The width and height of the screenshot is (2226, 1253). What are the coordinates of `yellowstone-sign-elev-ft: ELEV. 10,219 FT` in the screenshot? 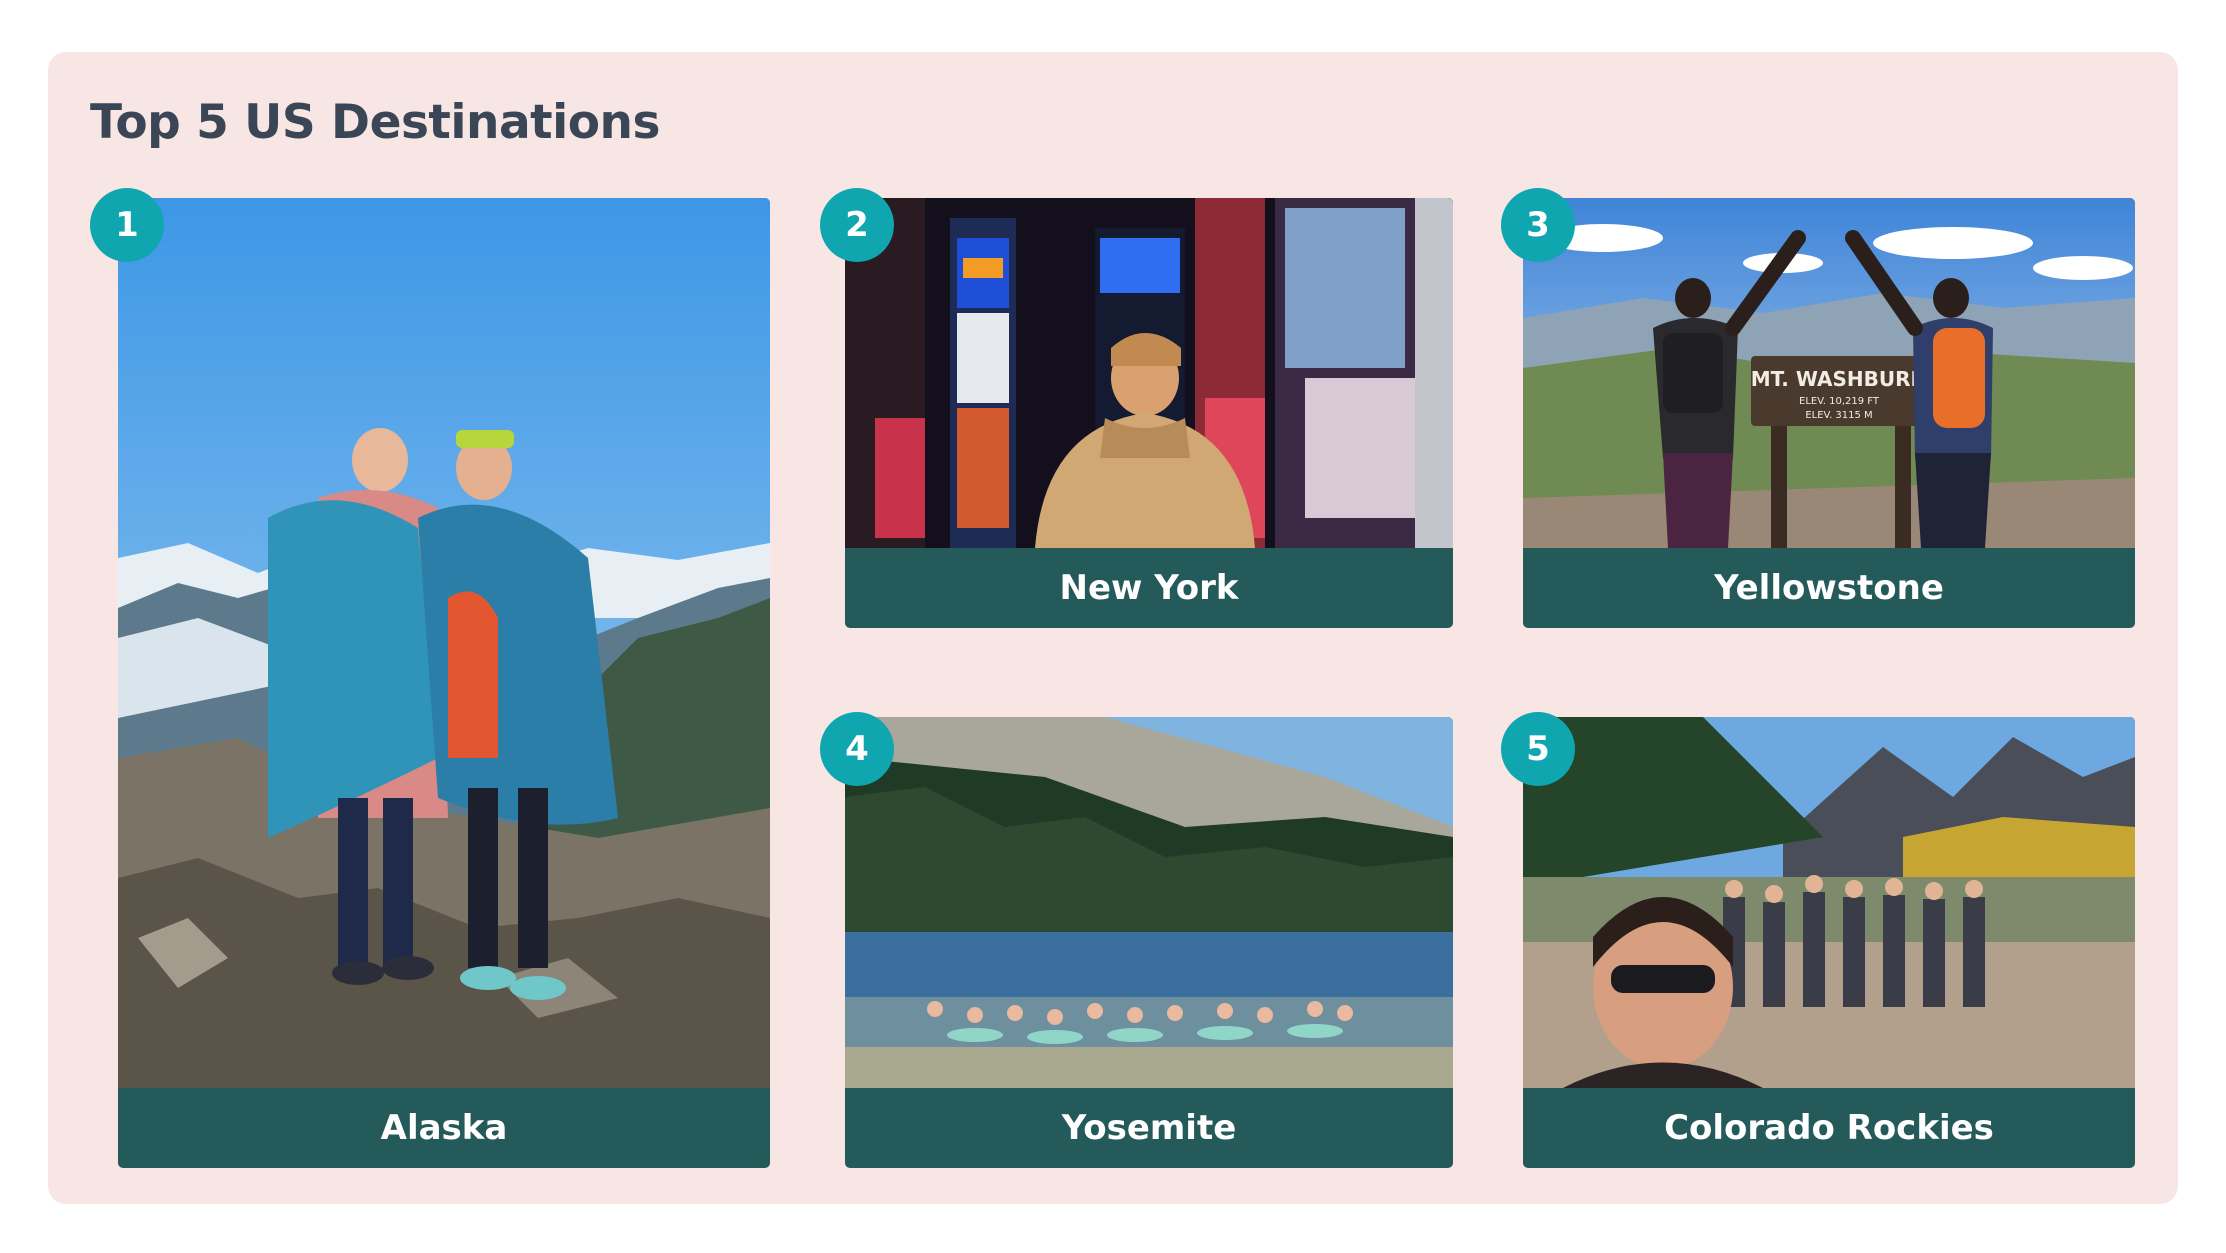 It's located at (1839, 401).